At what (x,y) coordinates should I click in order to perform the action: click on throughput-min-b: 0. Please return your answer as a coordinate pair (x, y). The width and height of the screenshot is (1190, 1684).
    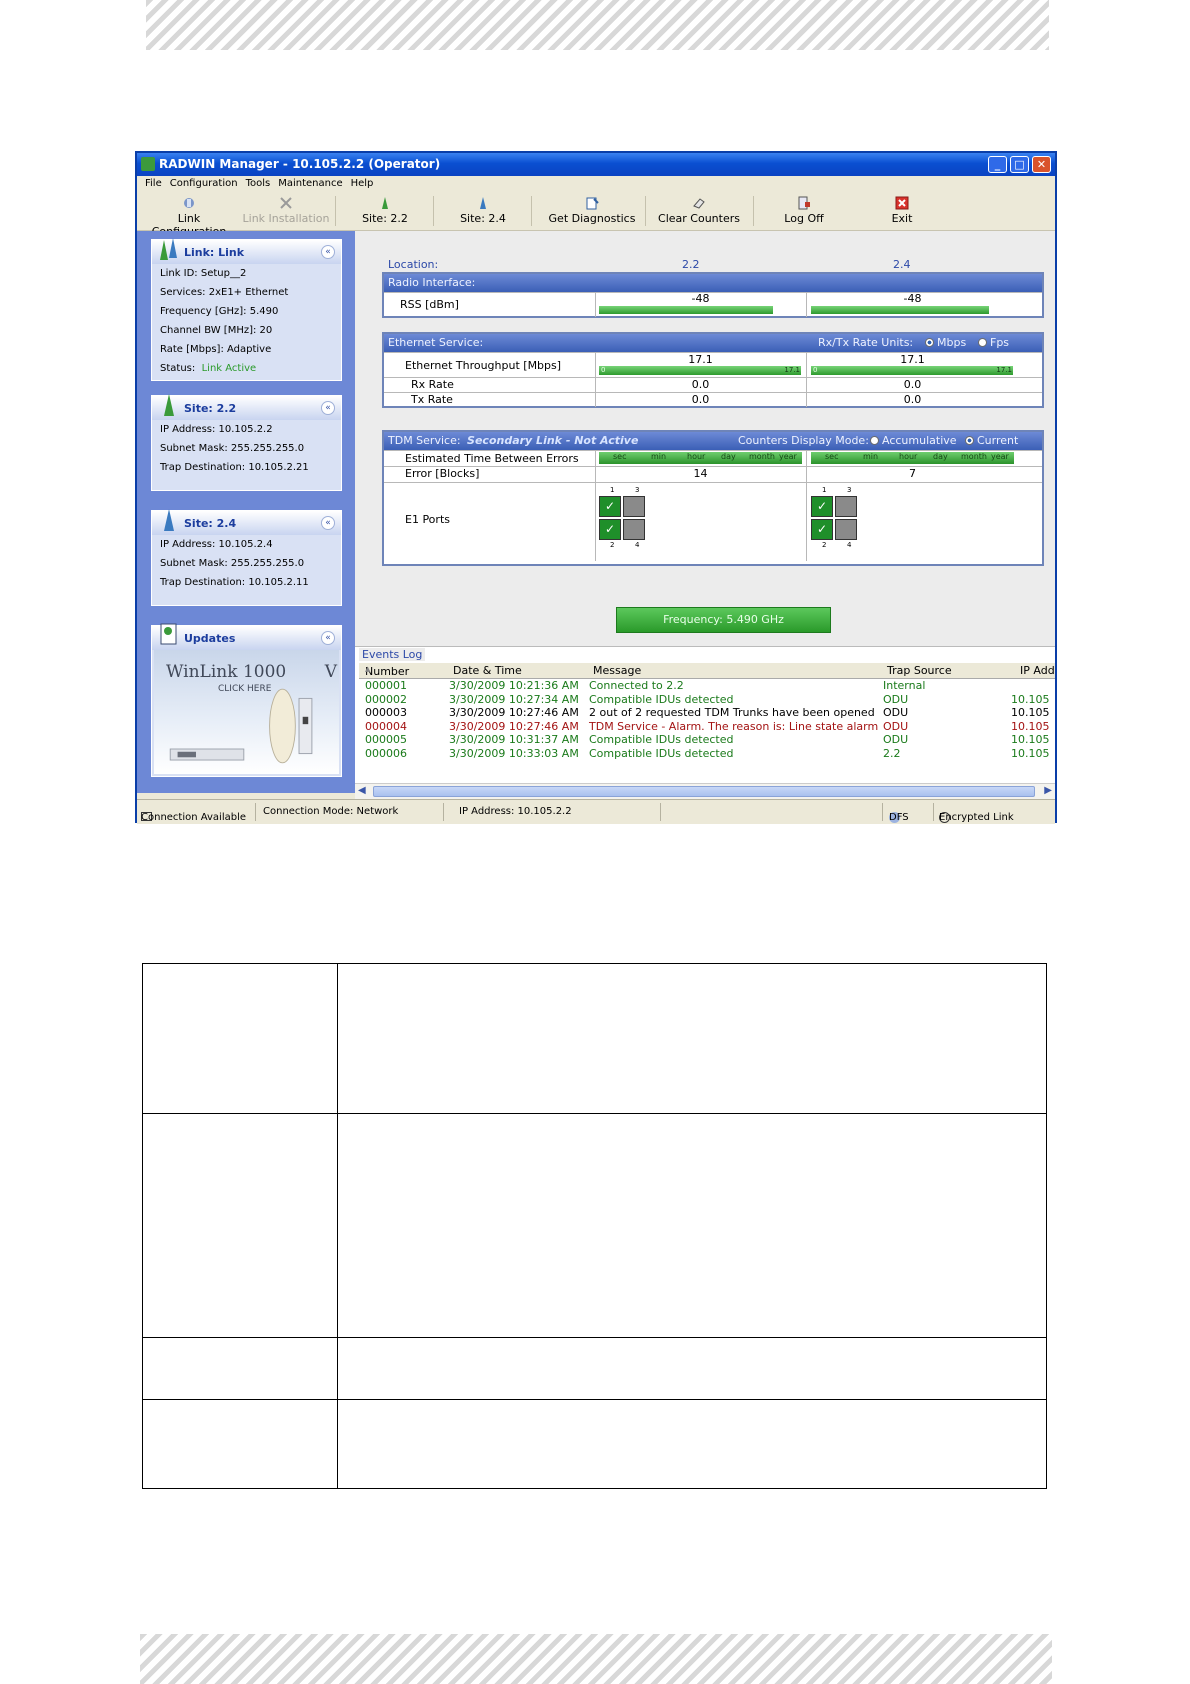
    Looking at the image, I should click on (815, 370).